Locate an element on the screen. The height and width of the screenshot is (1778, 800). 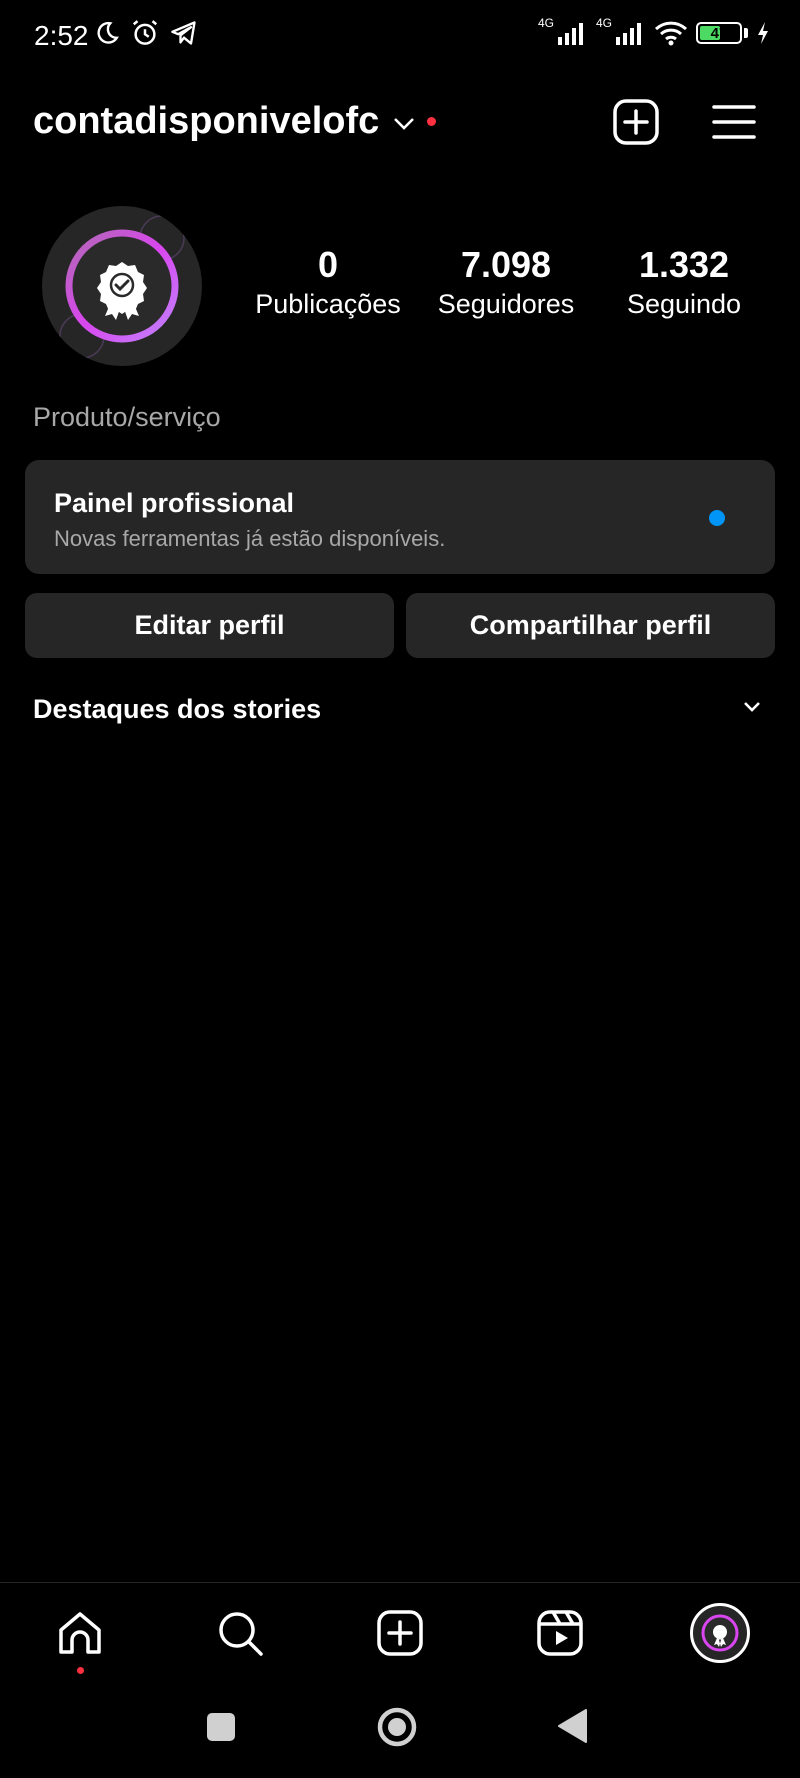
home-button-icon is located at coordinates (397, 1727).